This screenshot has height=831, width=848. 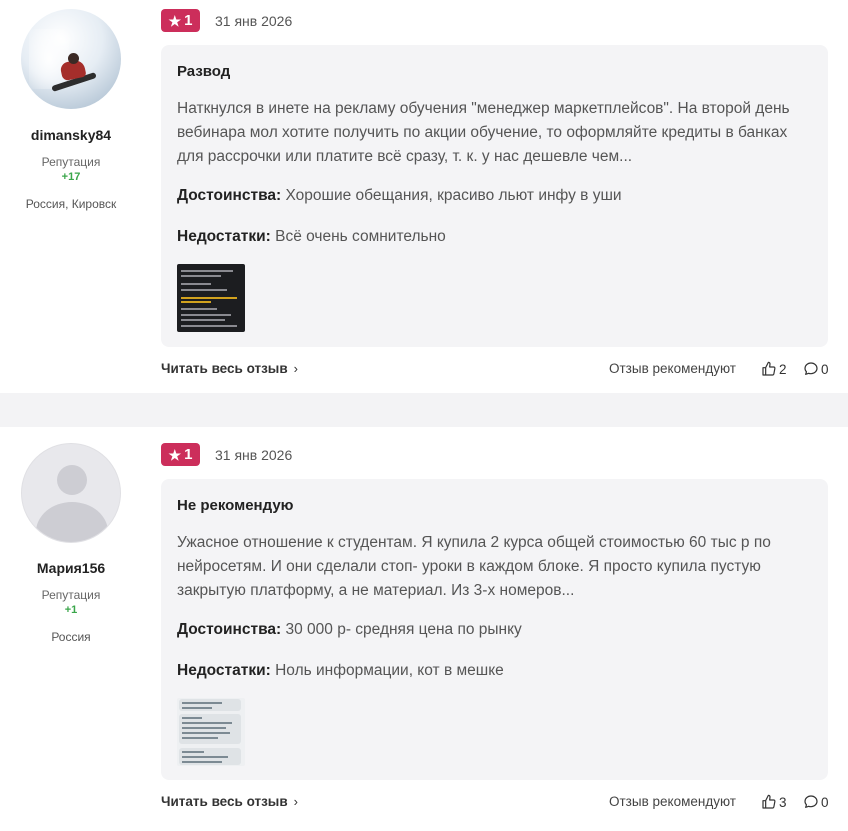 I want to click on review-author: Мария156 Репутация +1 Россия, so click(x=71, y=535).